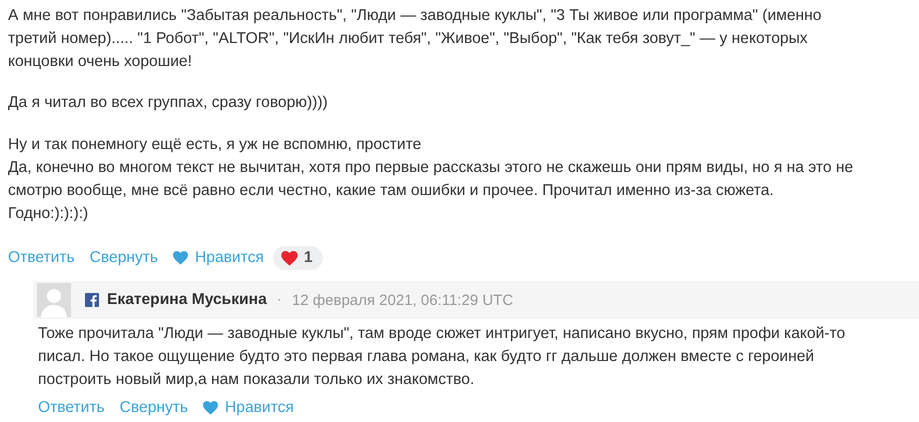 This screenshot has height=422, width=919. What do you see at coordinates (415, 39) in the screenshot?
I see `comment-text: А мне вот понравились "Забытая реальность", "Люди — заводные куклы", "3 Ты живое или программа" (именно третий номер)..... "1 Робот", "ALTOR", "ИскИн любит тебя", "Живое", "Выбор", "Как тебя зовут_" — у некоторых концовки очень хорошие!` at bounding box center [415, 39].